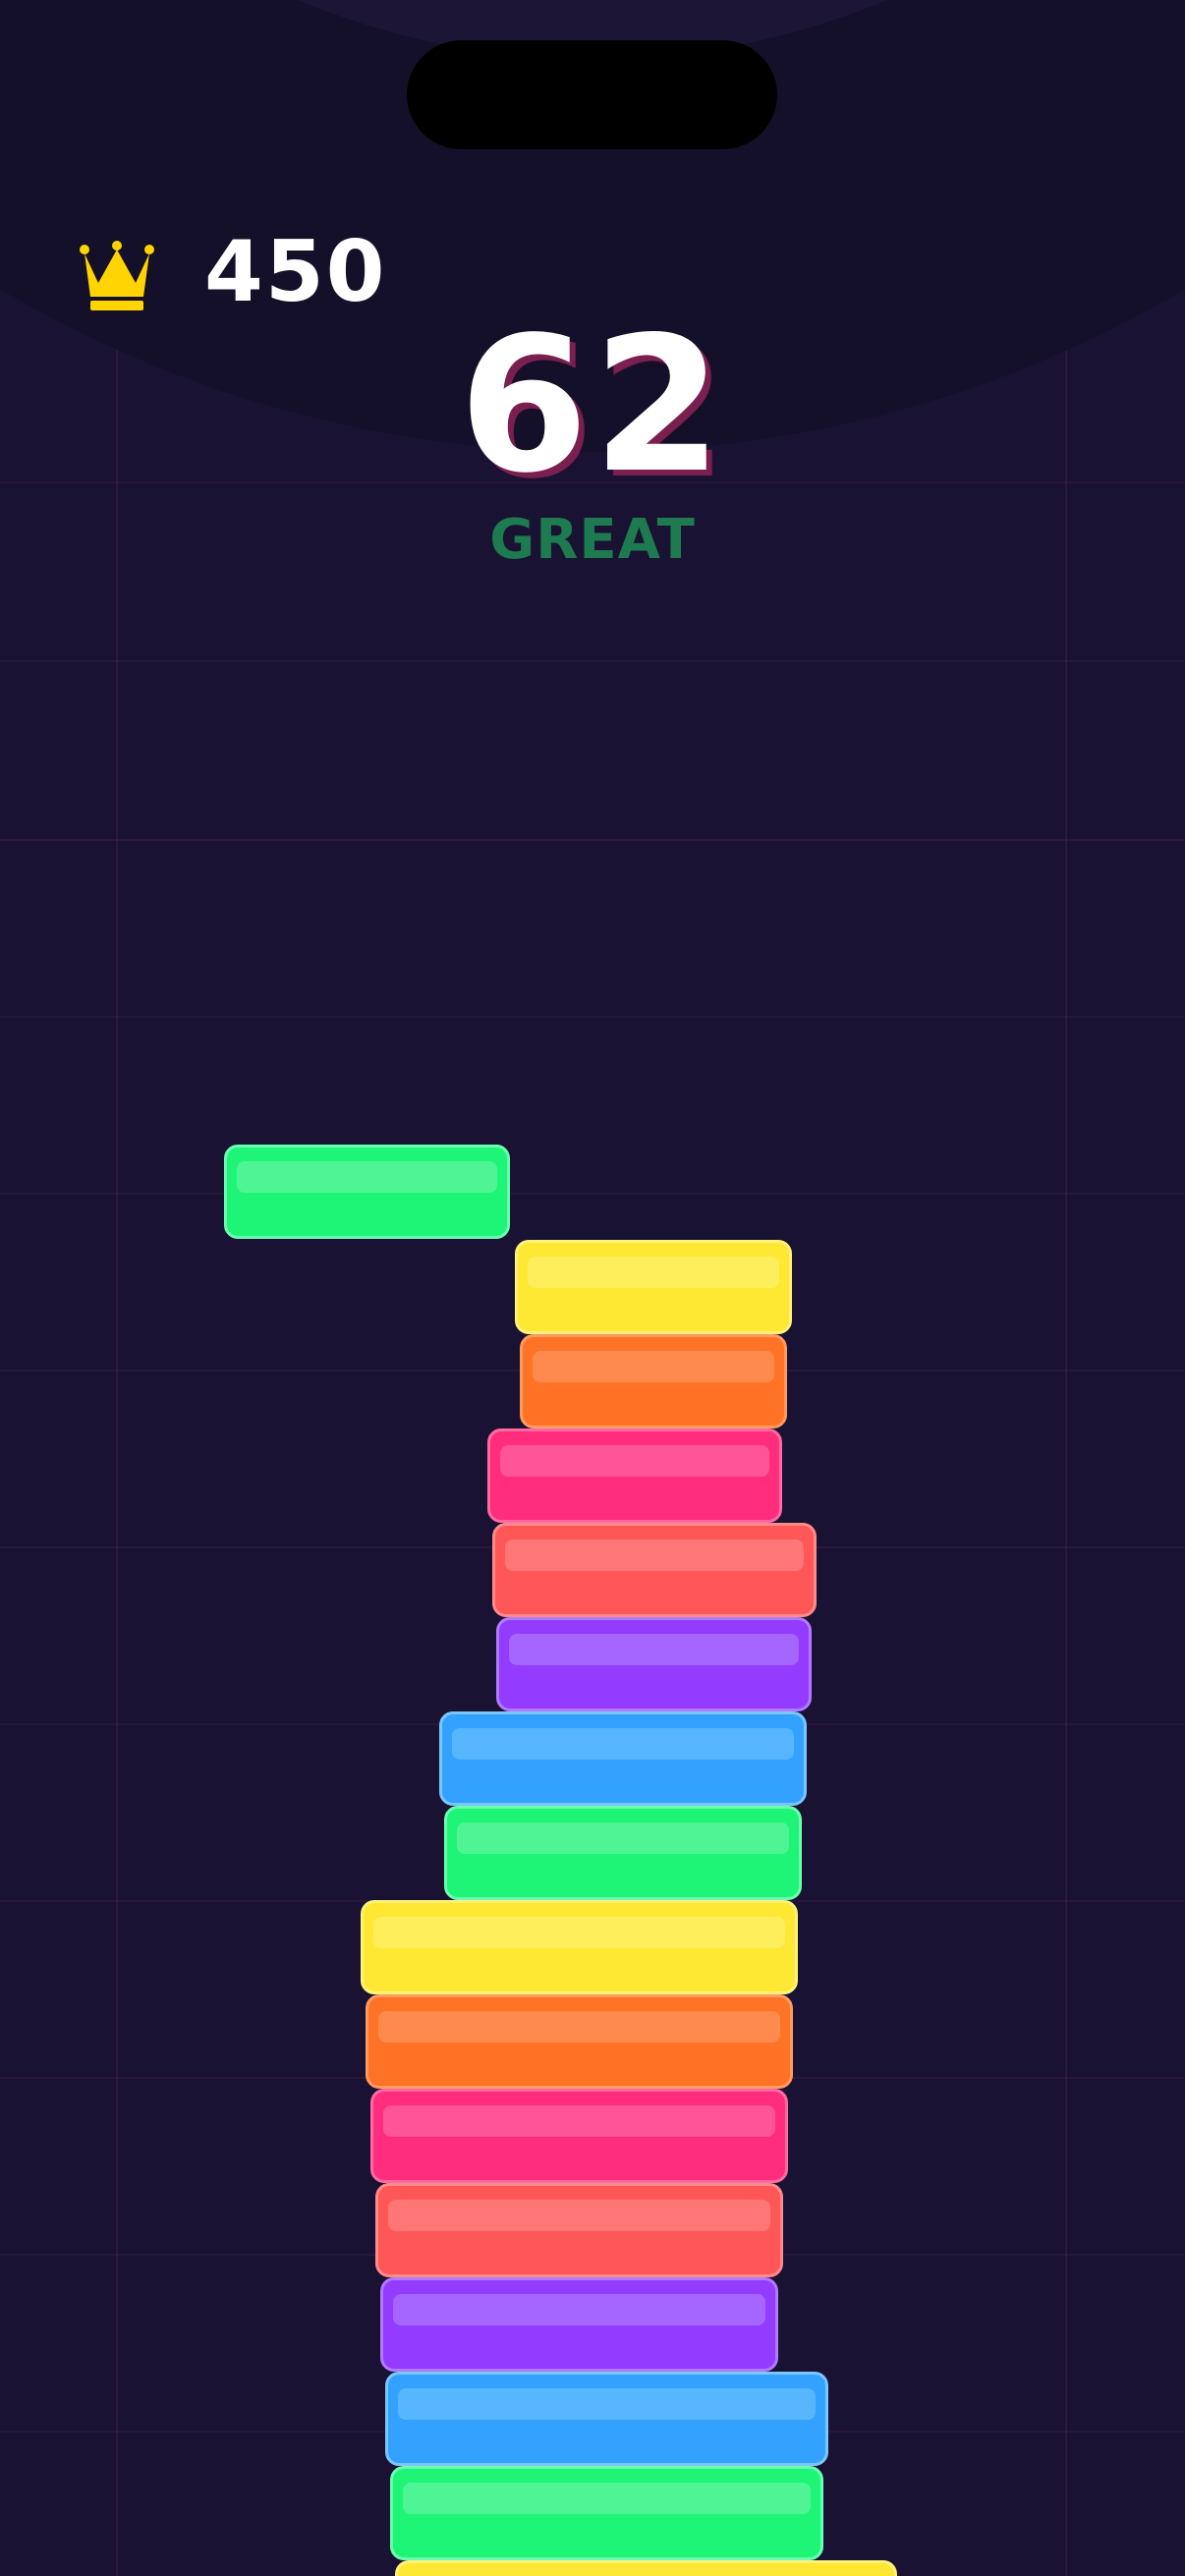 The width and height of the screenshot is (1185, 2576). Describe the element at coordinates (592, 94) in the screenshot. I see `dynamic-island` at that location.